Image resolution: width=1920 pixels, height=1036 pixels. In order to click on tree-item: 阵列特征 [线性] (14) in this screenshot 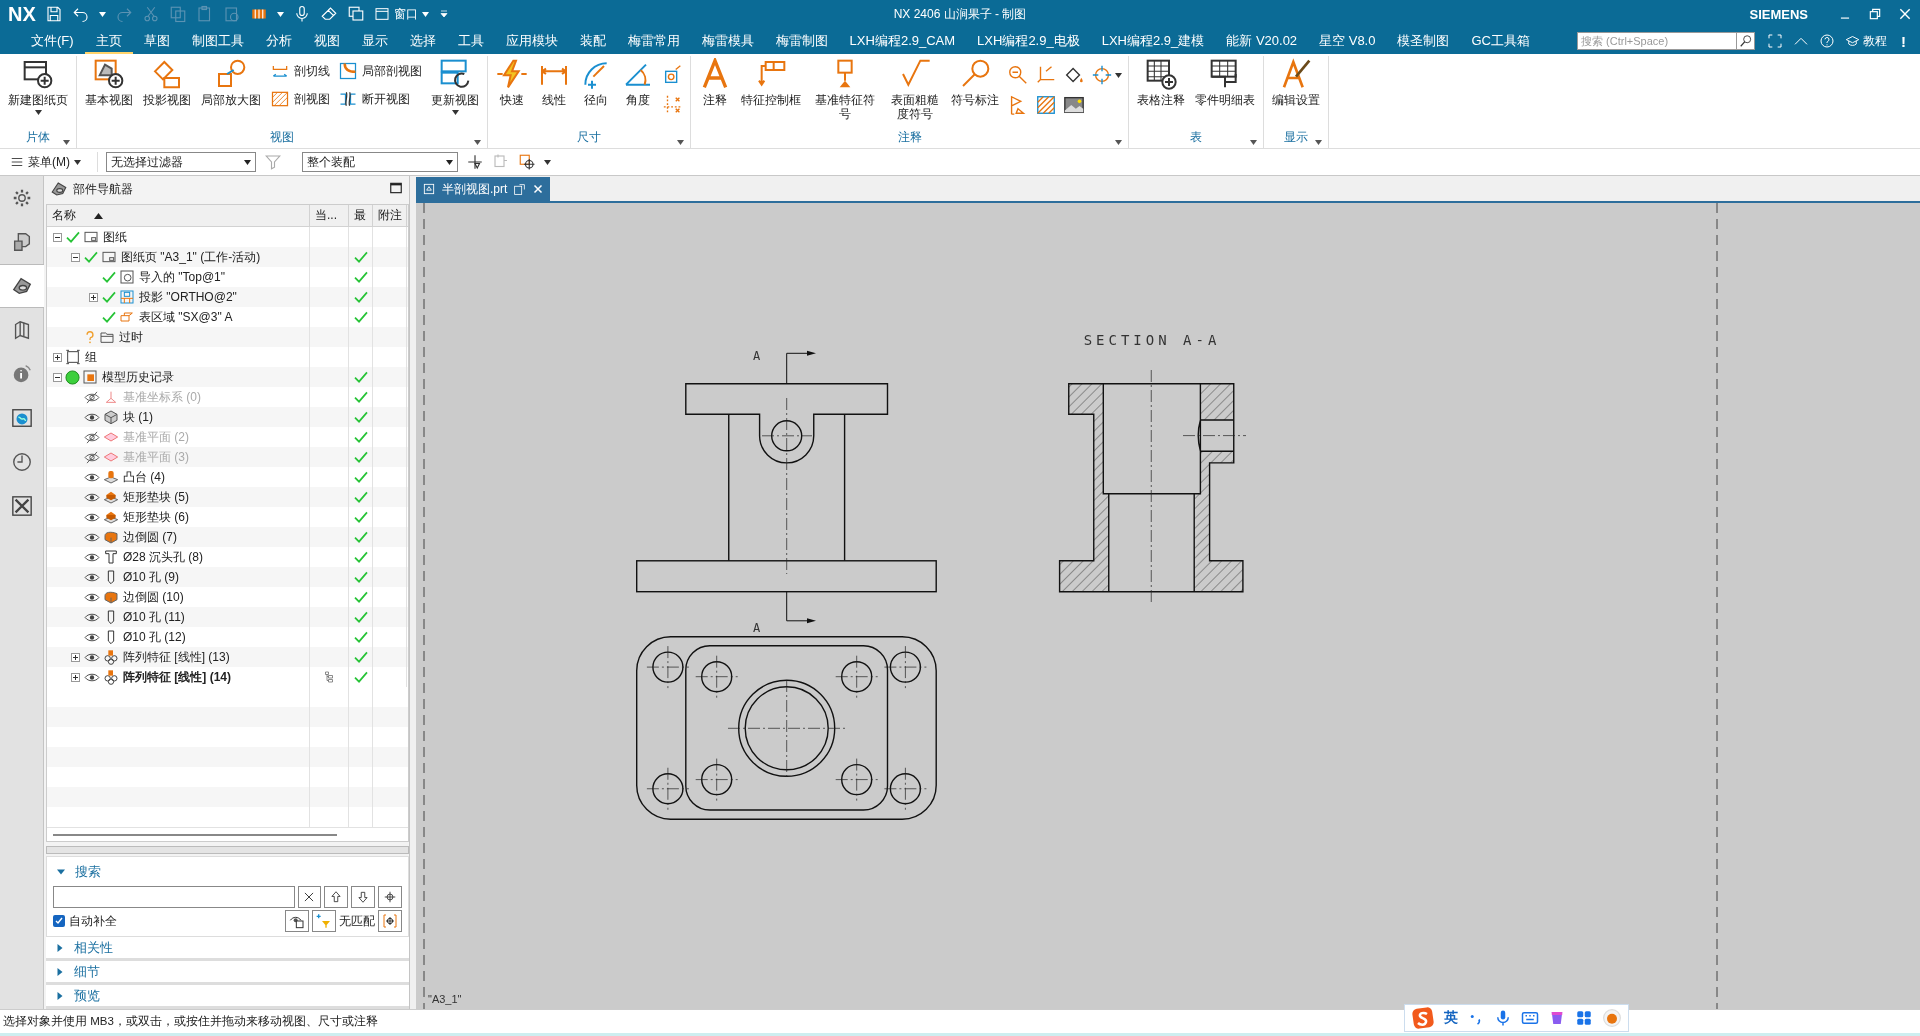, I will do `click(176, 677)`.